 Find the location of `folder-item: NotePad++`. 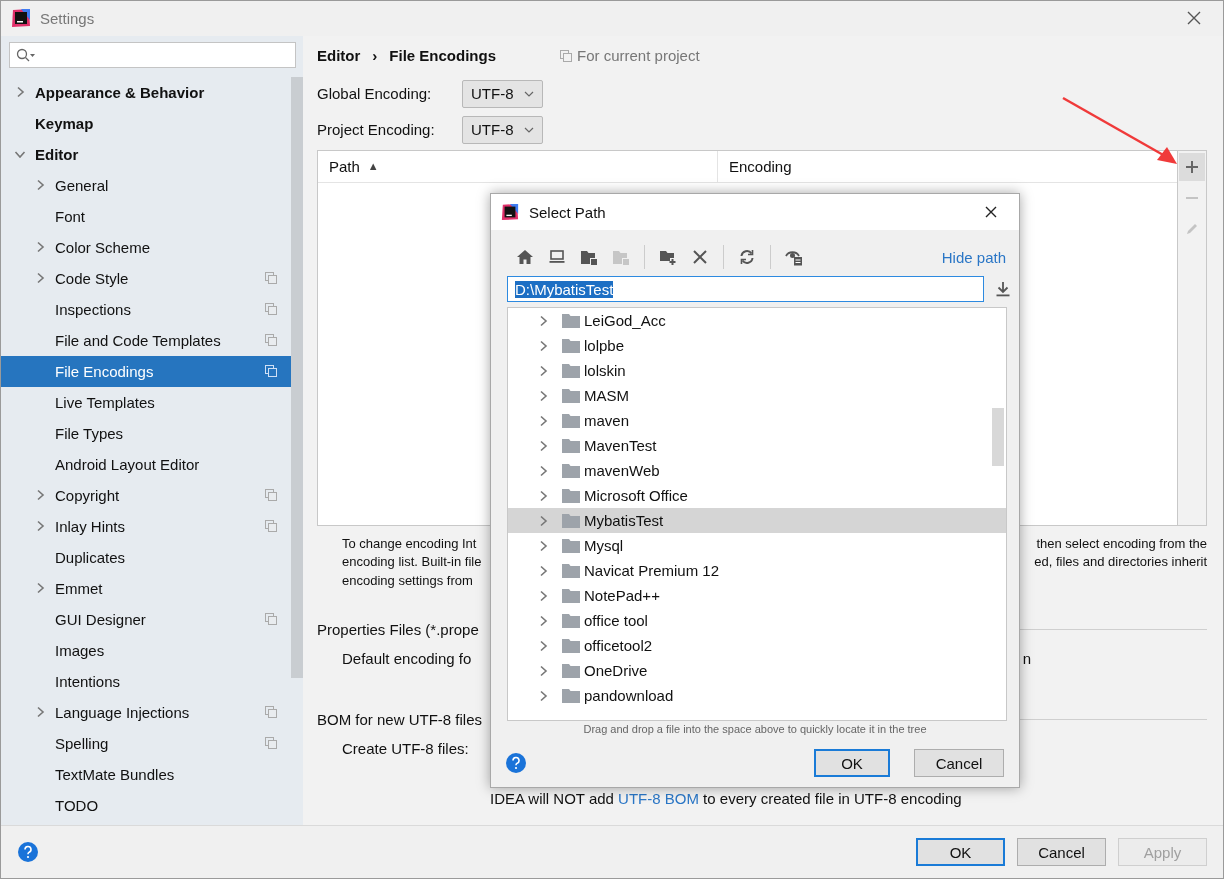

folder-item: NotePad++ is located at coordinates (757, 595).